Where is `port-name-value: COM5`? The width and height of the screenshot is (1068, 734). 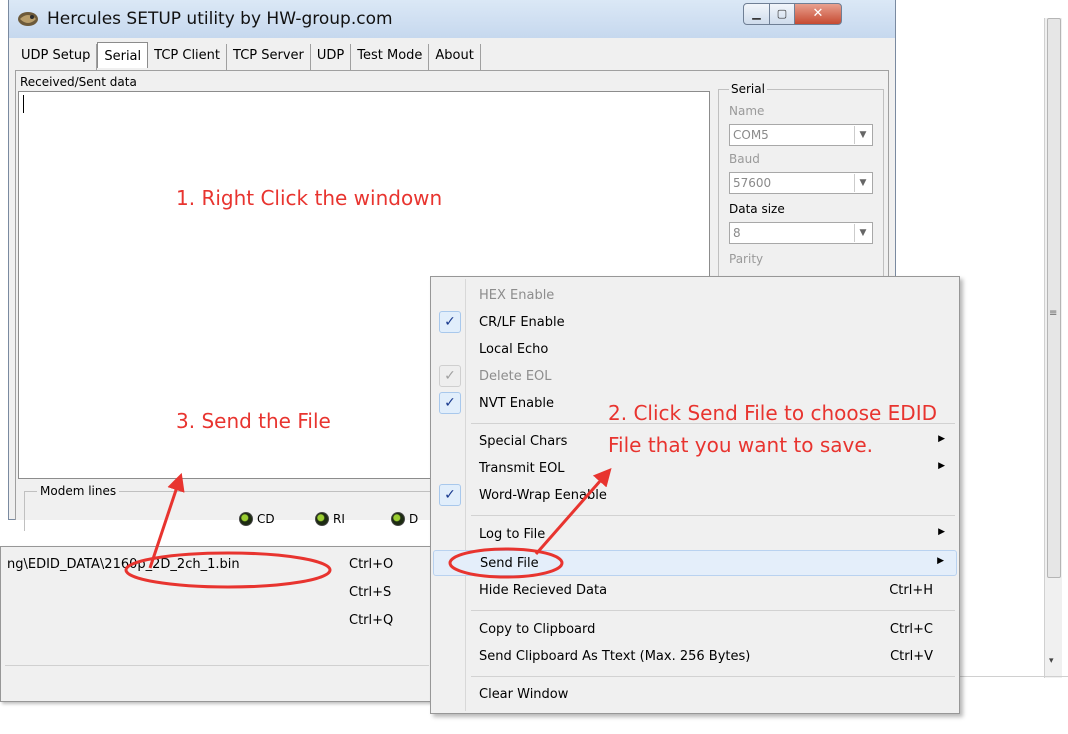
port-name-value: COM5 is located at coordinates (751, 135).